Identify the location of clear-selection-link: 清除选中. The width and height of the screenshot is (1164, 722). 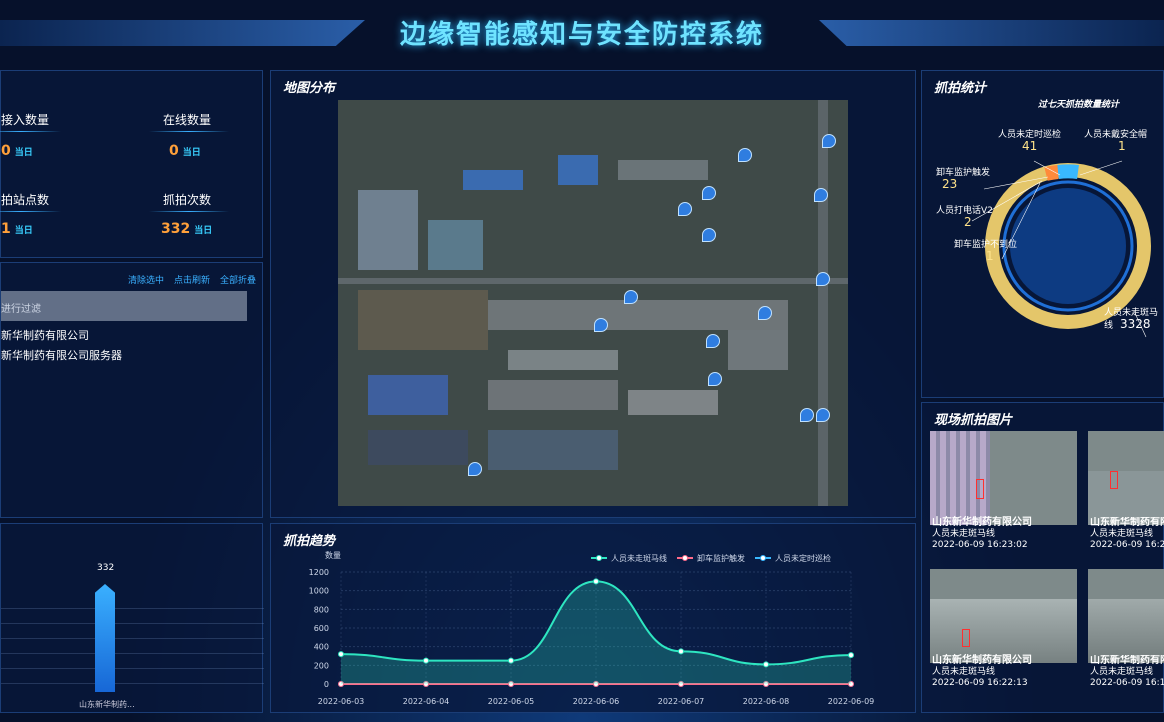
(146, 281).